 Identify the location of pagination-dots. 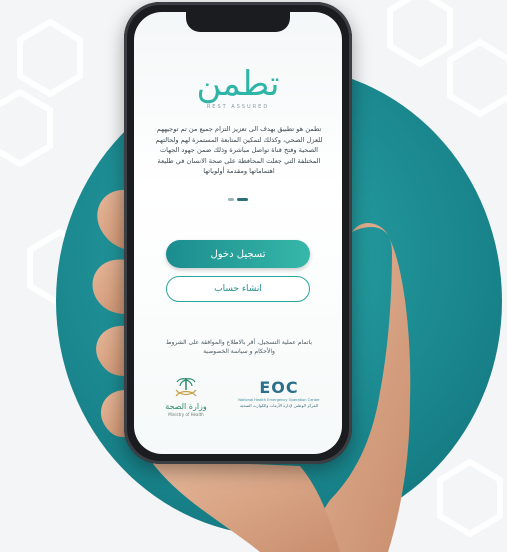
(238, 200).